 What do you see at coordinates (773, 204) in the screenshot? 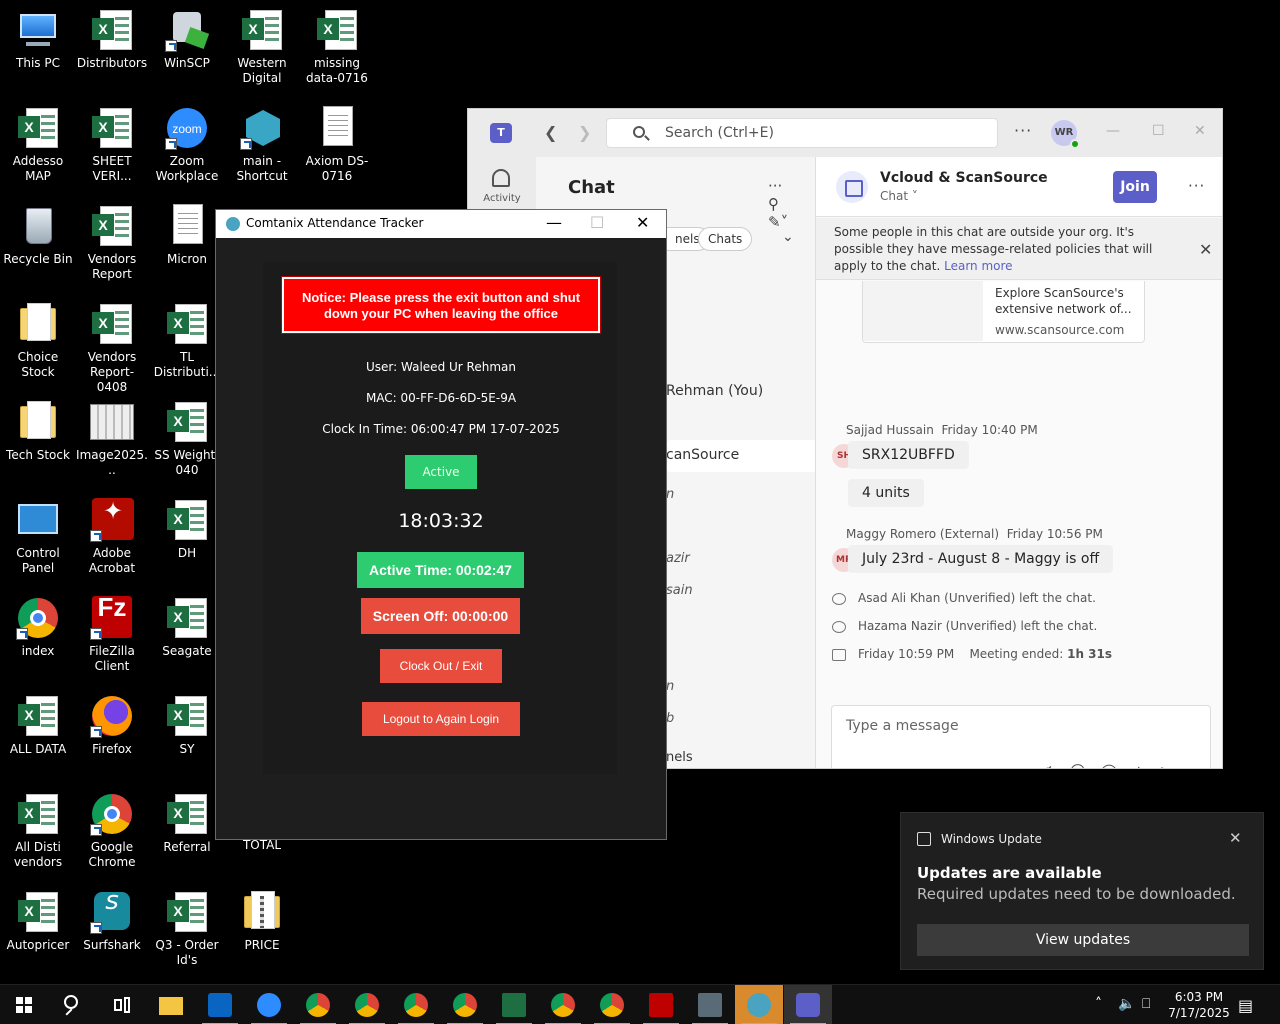
I see `search-icon: ⚲` at bounding box center [773, 204].